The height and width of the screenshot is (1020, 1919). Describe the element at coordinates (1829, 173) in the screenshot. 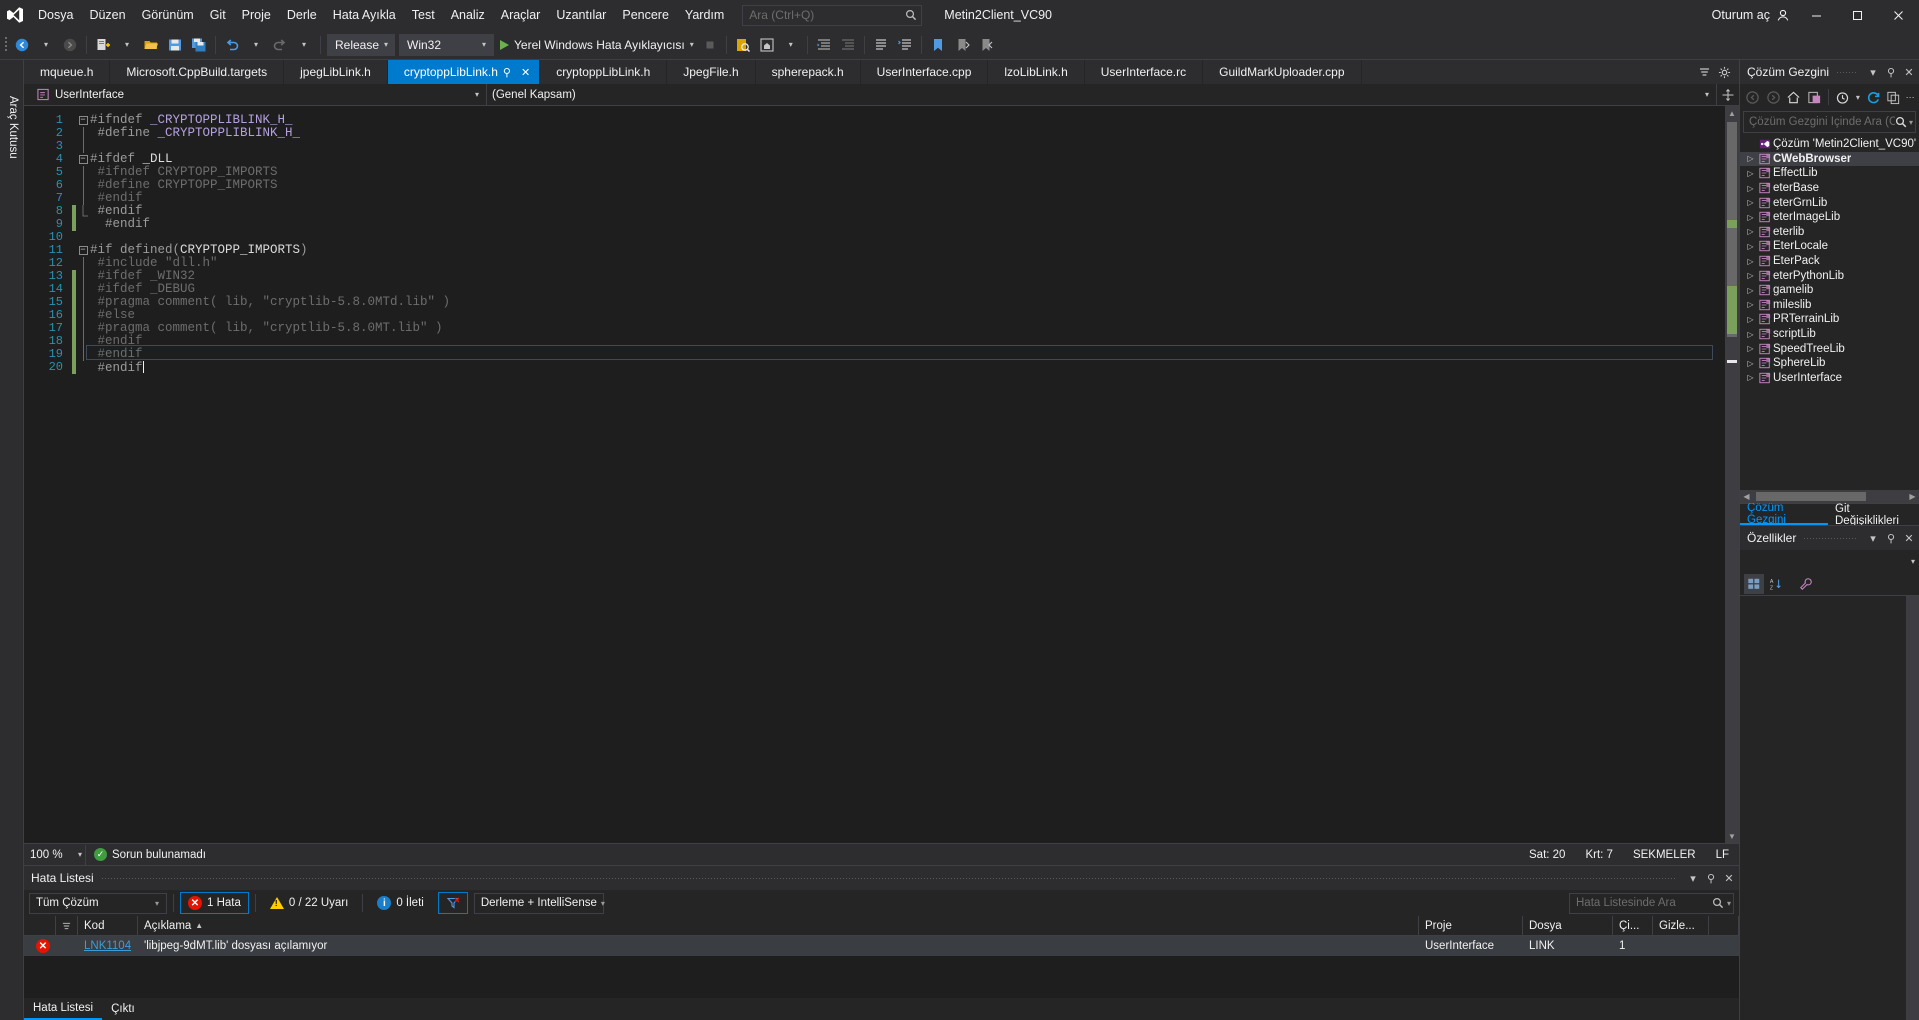

I see `list-item: ▷ EffectLib` at that location.